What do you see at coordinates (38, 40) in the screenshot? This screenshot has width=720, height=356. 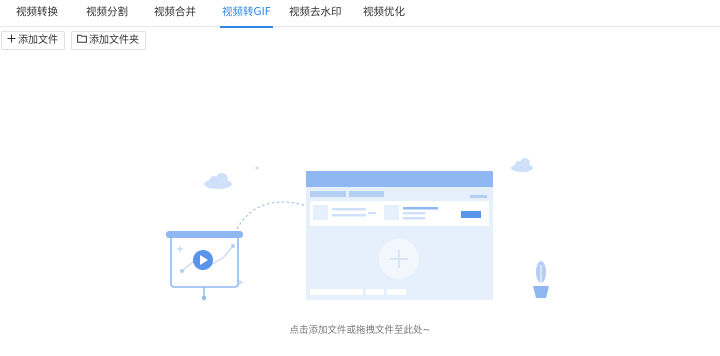 I see `add-file-label: 添加文件` at bounding box center [38, 40].